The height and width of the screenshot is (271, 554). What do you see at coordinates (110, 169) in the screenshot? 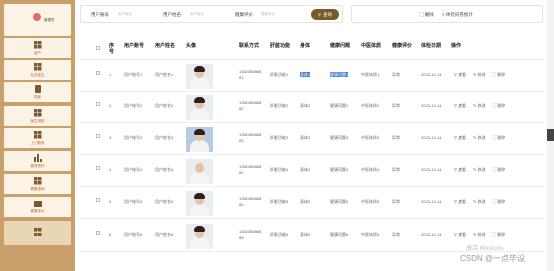
I see `row-no: 4` at bounding box center [110, 169].